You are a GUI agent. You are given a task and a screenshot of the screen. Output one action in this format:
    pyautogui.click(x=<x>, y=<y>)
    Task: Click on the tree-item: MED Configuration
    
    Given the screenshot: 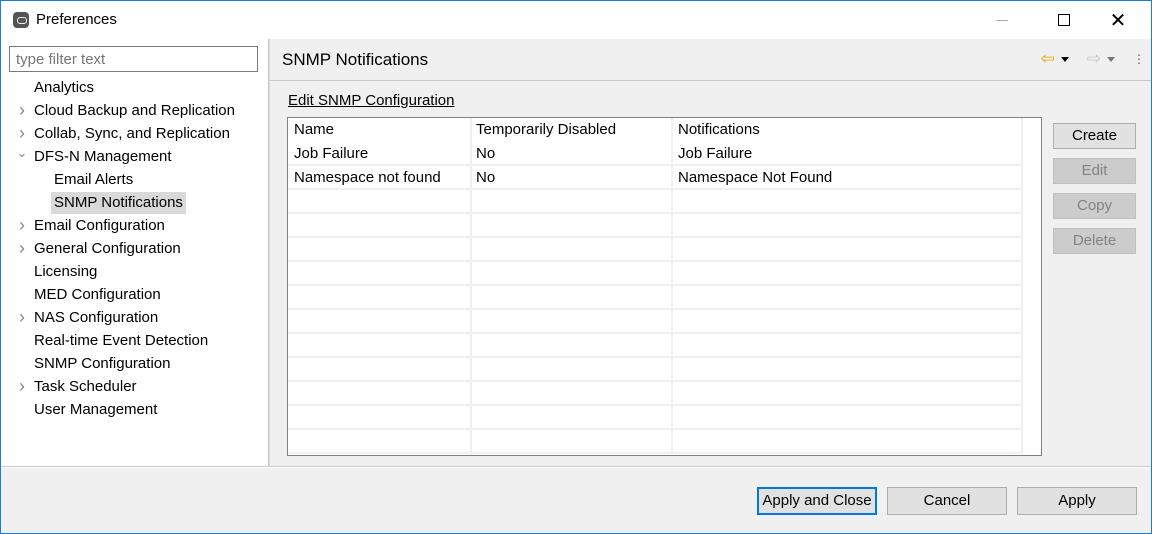 What is the action you would take?
    pyautogui.click(x=97, y=295)
    